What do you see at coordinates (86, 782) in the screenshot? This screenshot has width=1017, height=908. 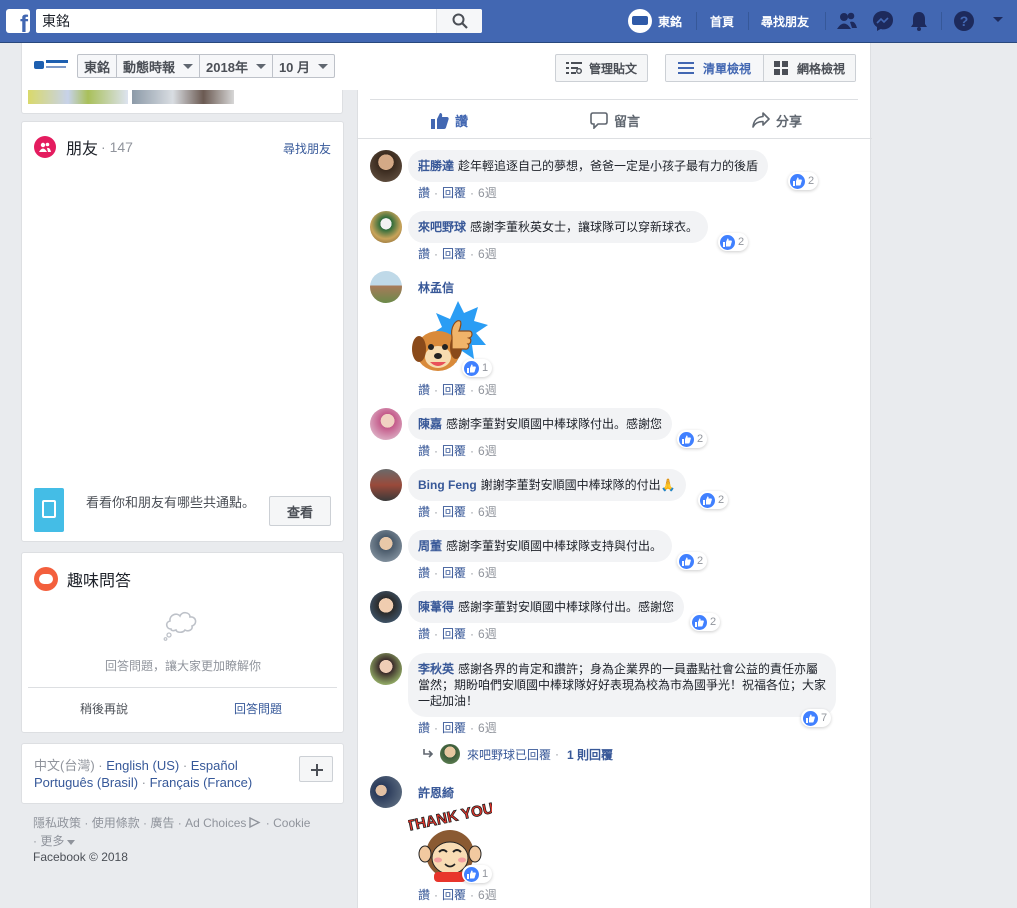 I see `language-option: Português (Brasil)` at bounding box center [86, 782].